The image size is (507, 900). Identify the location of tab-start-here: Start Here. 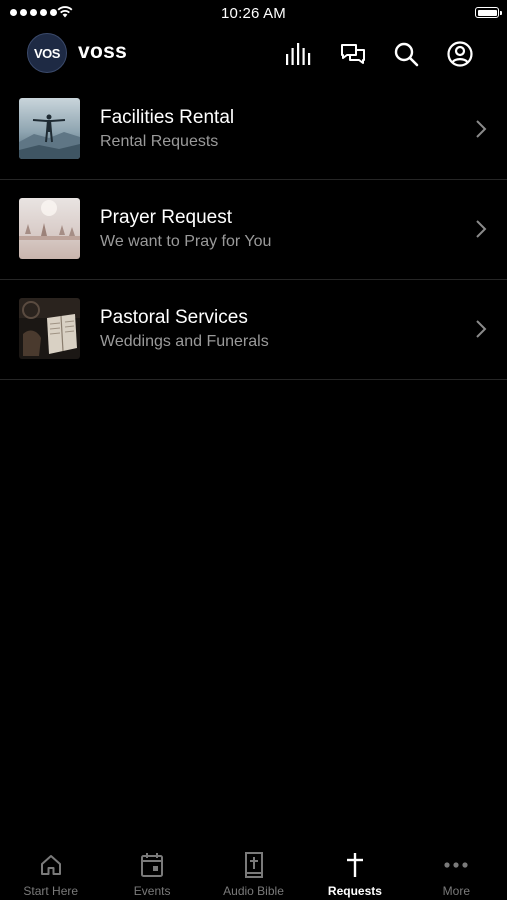
(50, 870).